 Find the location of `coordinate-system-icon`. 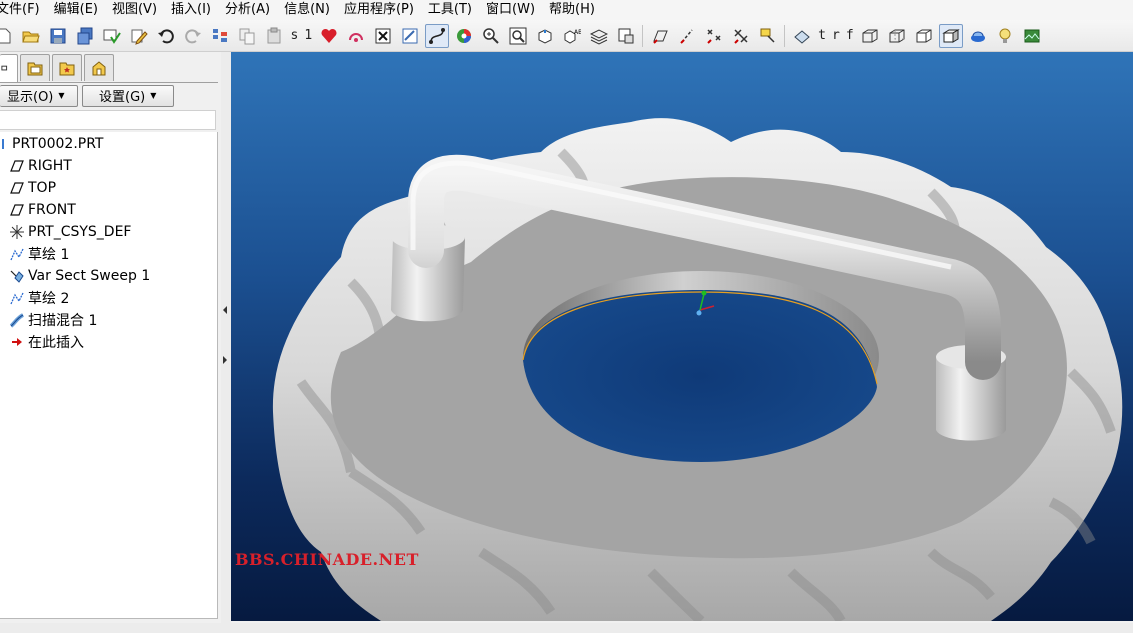

coordinate-system-icon is located at coordinates (17, 232).